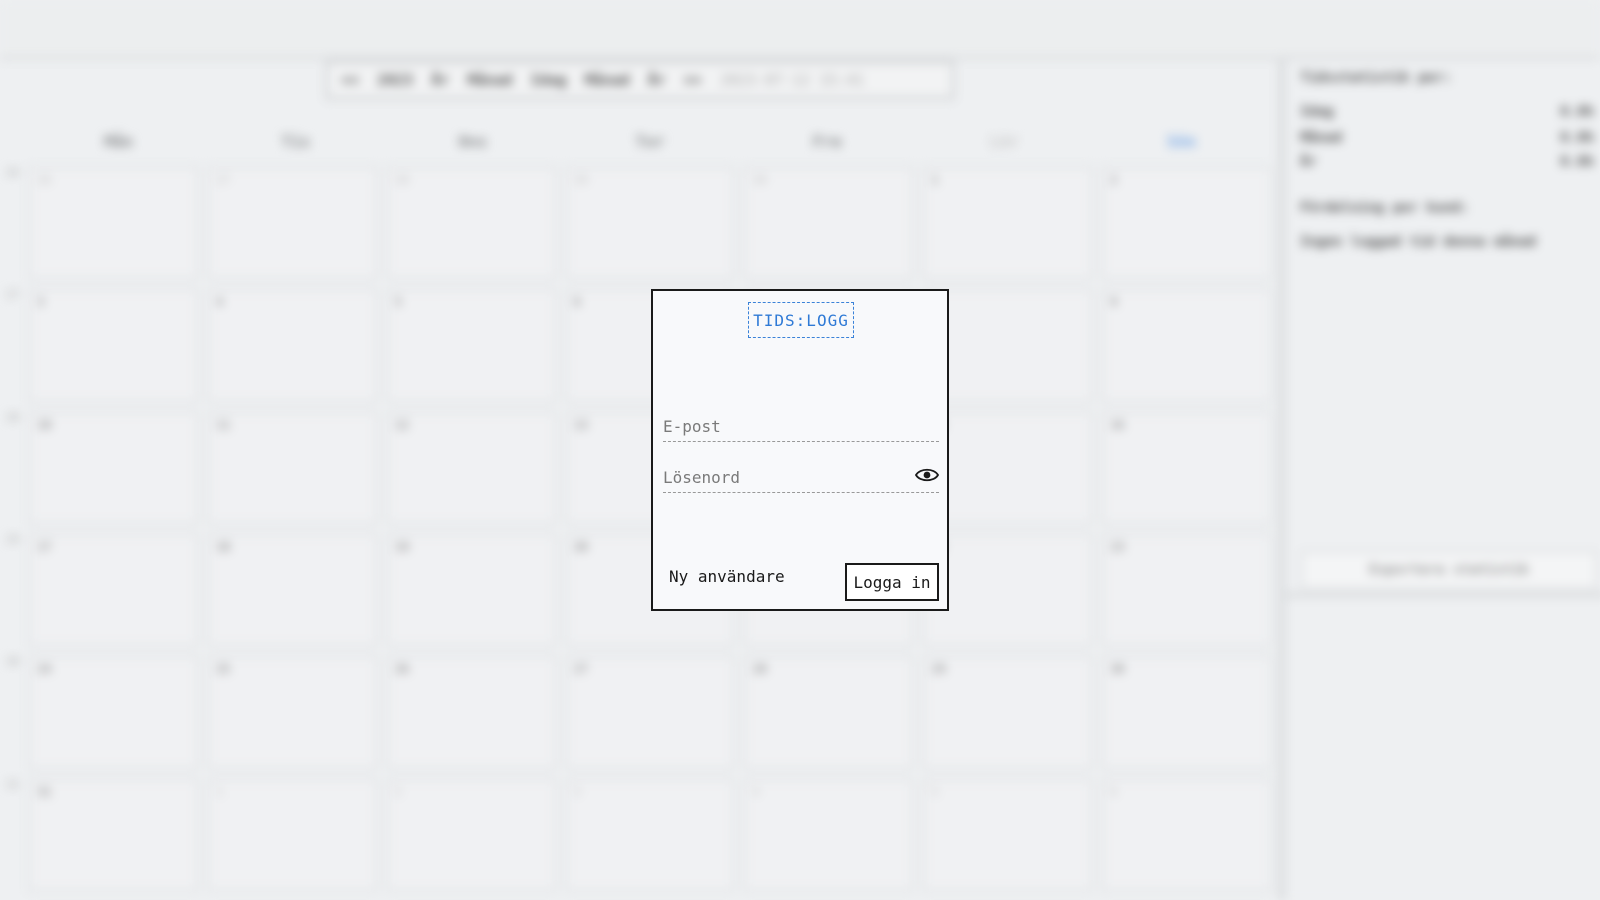 This screenshot has height=900, width=1600. I want to click on calendar-day-cell: 26, so click(471, 712).